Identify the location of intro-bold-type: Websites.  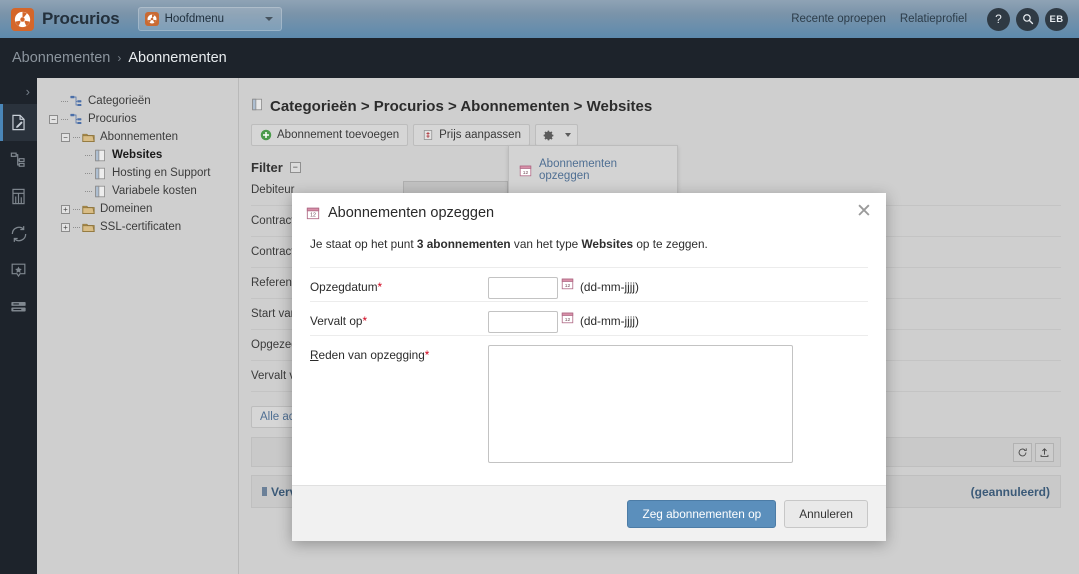
(607, 244).